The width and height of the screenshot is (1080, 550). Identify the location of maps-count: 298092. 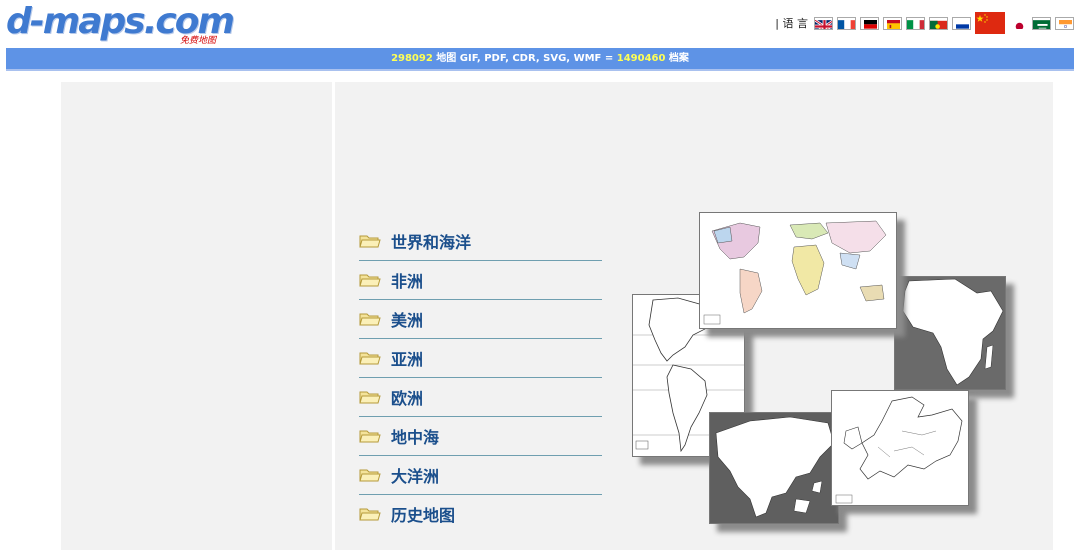
(412, 58).